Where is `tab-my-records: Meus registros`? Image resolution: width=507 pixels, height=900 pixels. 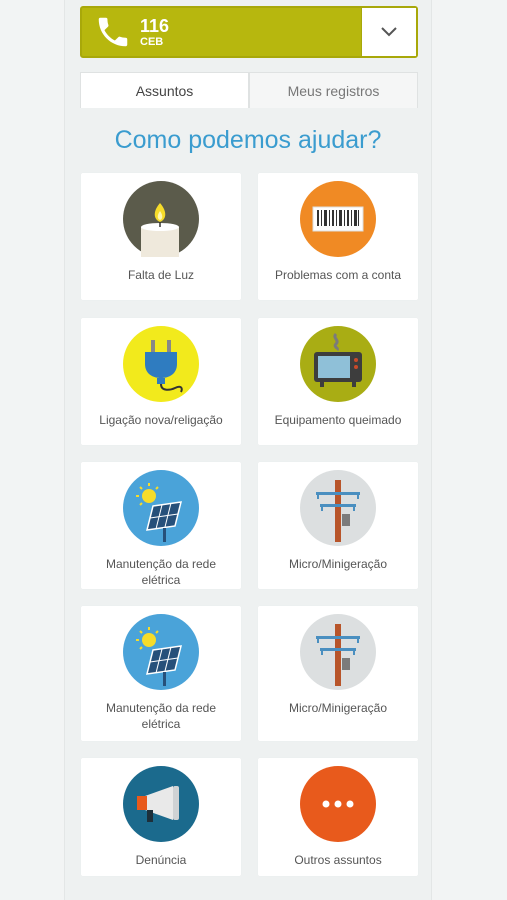
tab-my-records: Meus registros is located at coordinates (333, 90).